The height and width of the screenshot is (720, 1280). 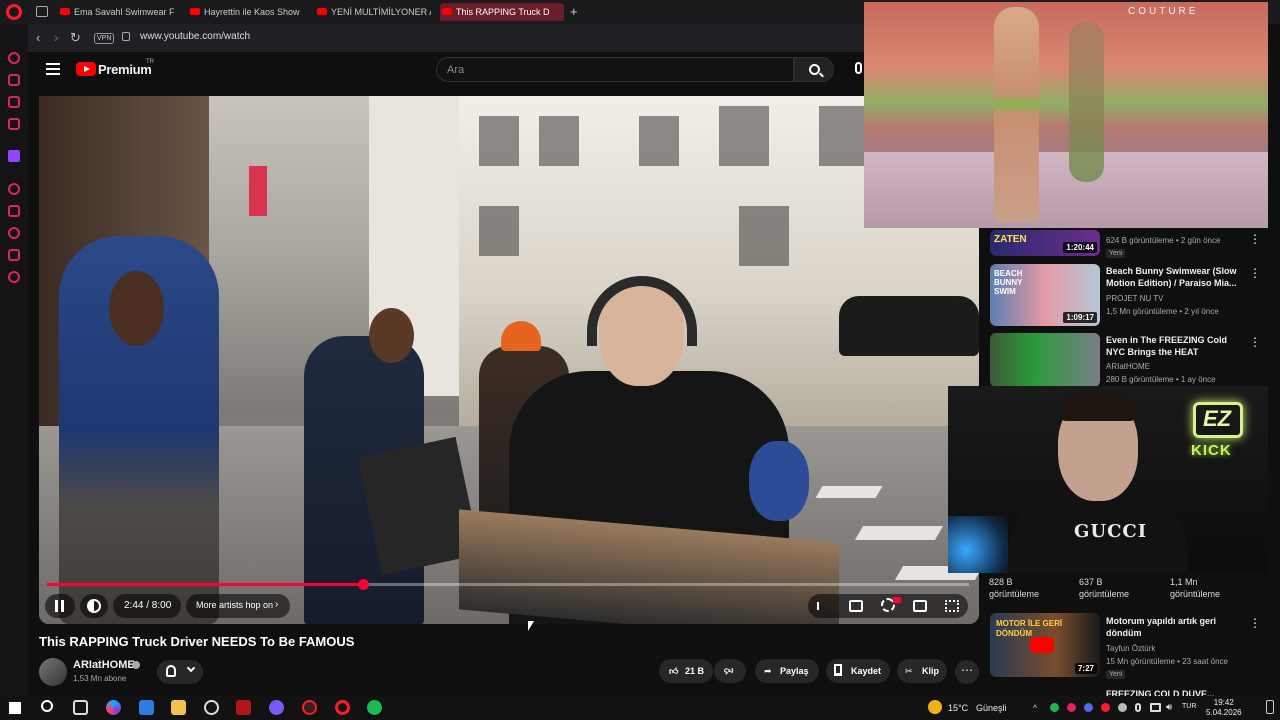 What do you see at coordinates (1066, 115) in the screenshot?
I see `pip-video-overlay: COUTURE` at bounding box center [1066, 115].